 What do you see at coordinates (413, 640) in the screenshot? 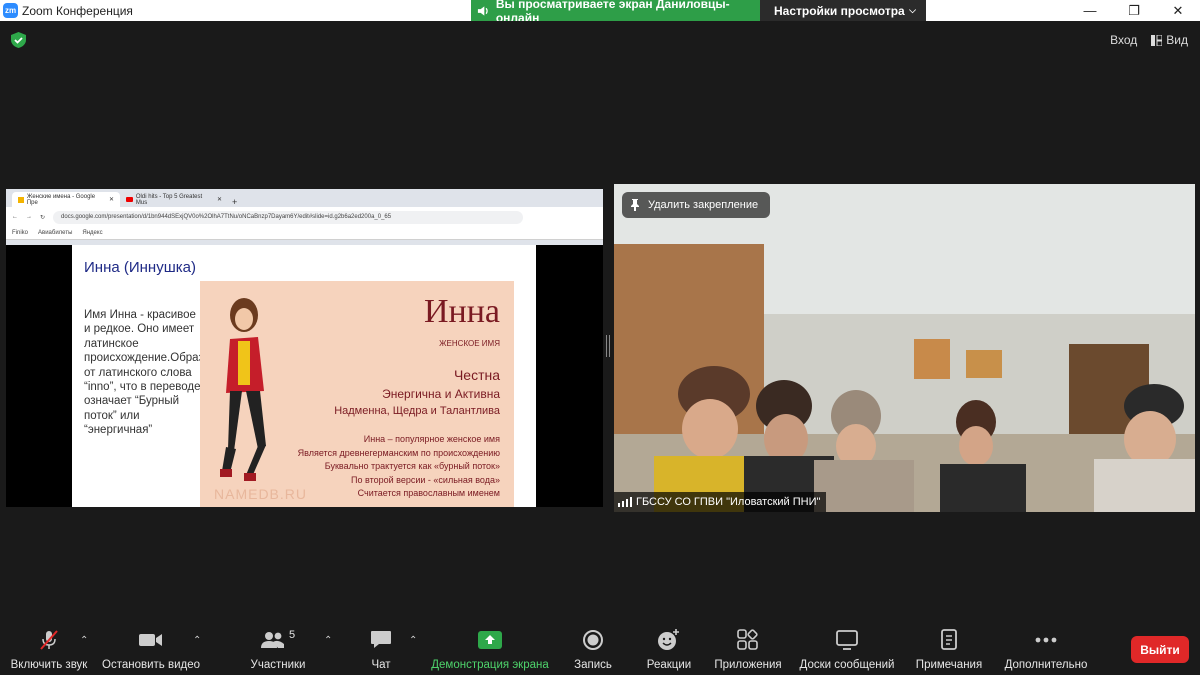
I see `chat-options-caret-icon: ⌃` at bounding box center [413, 640].